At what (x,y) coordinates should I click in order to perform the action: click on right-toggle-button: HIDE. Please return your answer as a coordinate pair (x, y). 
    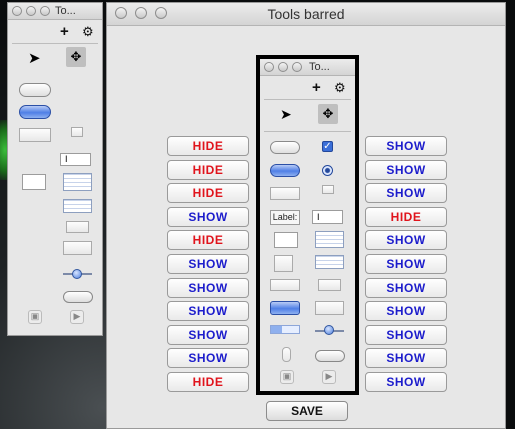
    Looking at the image, I should click on (406, 216).